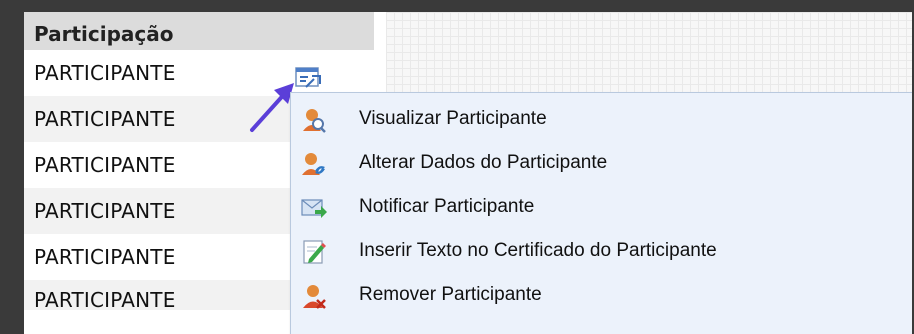 The width and height of the screenshot is (914, 334). I want to click on user-edit-icon, so click(314, 163).